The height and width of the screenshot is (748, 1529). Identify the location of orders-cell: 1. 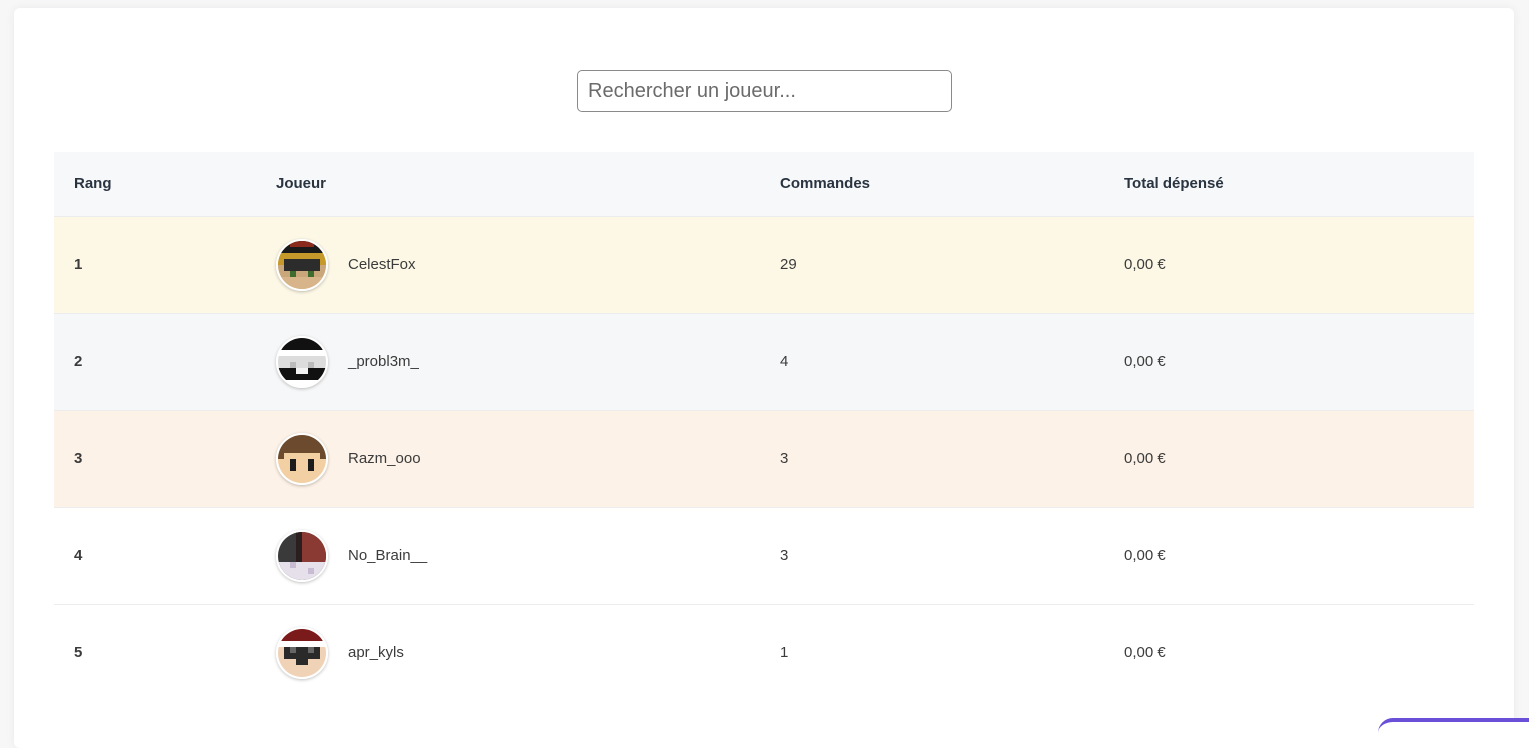
(784, 653).